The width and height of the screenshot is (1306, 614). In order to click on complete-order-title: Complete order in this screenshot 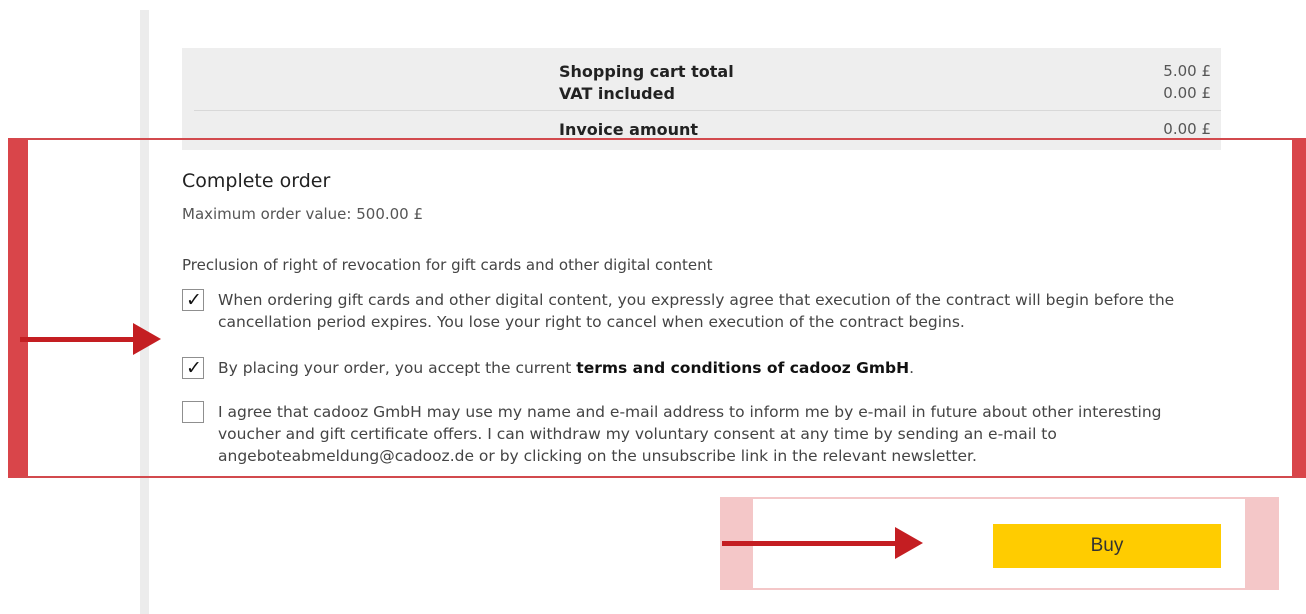, I will do `click(256, 181)`.